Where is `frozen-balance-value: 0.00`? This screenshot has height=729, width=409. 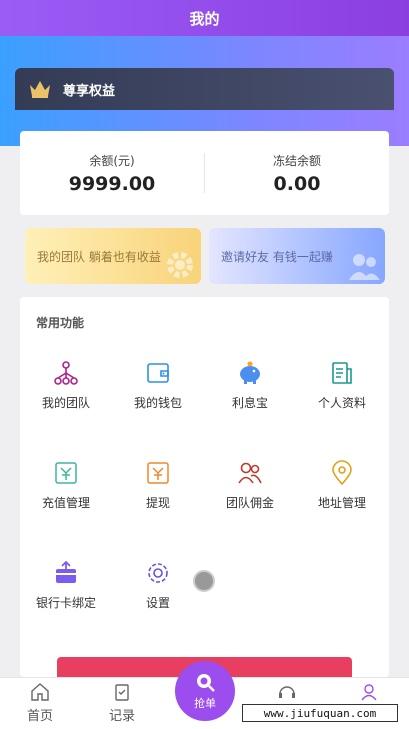 frozen-balance-value: 0.00 is located at coordinates (297, 183).